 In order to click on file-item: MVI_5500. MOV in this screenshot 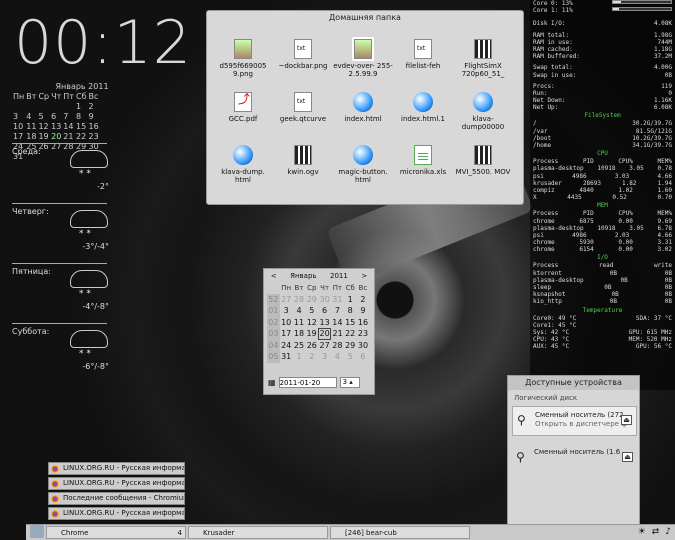, I will do `click(483, 160)`.